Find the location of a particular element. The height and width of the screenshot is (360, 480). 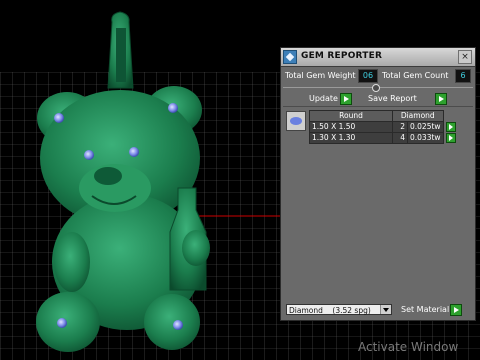

totals-row: Total Gem Weight 06 Total Gem Count 6 is located at coordinates (378, 76).